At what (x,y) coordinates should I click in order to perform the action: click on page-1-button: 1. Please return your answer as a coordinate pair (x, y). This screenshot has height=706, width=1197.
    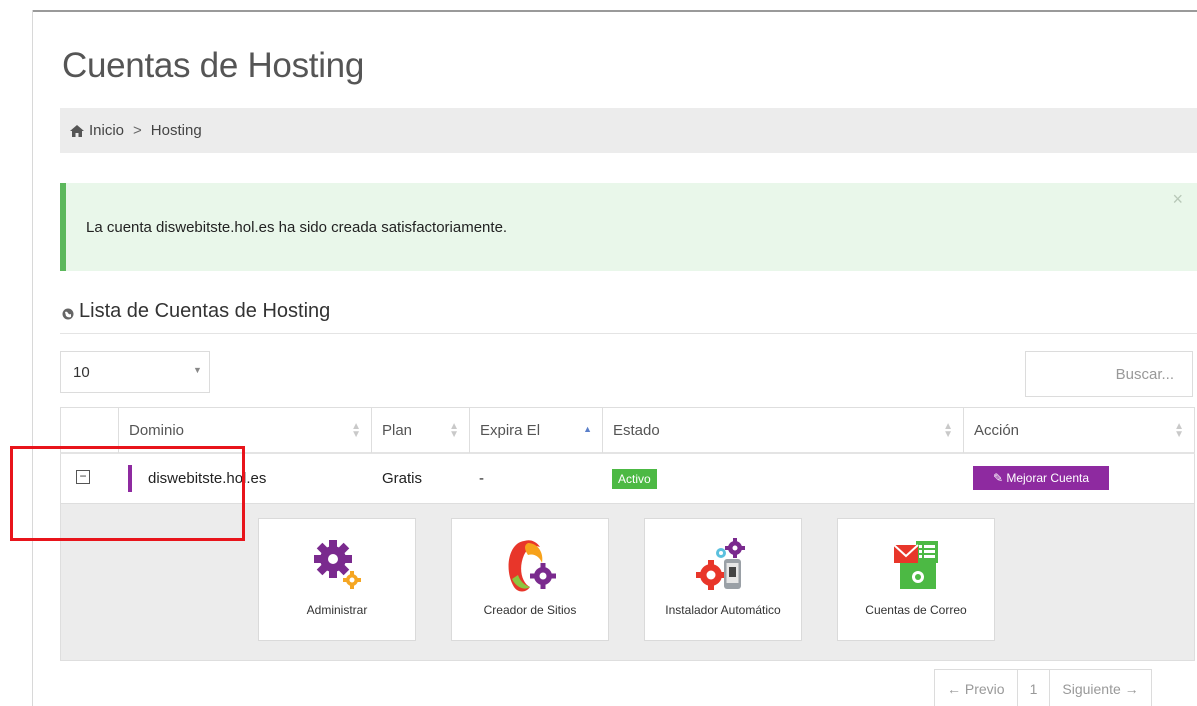
    Looking at the image, I should click on (1033, 688).